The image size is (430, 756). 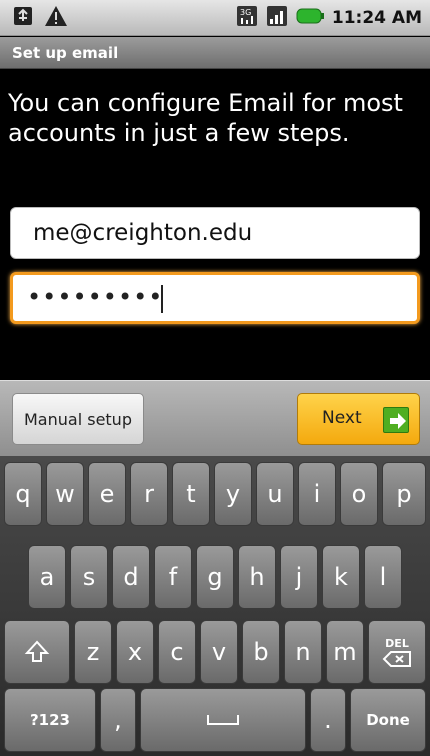 I want to click on space-key, so click(x=223, y=720).